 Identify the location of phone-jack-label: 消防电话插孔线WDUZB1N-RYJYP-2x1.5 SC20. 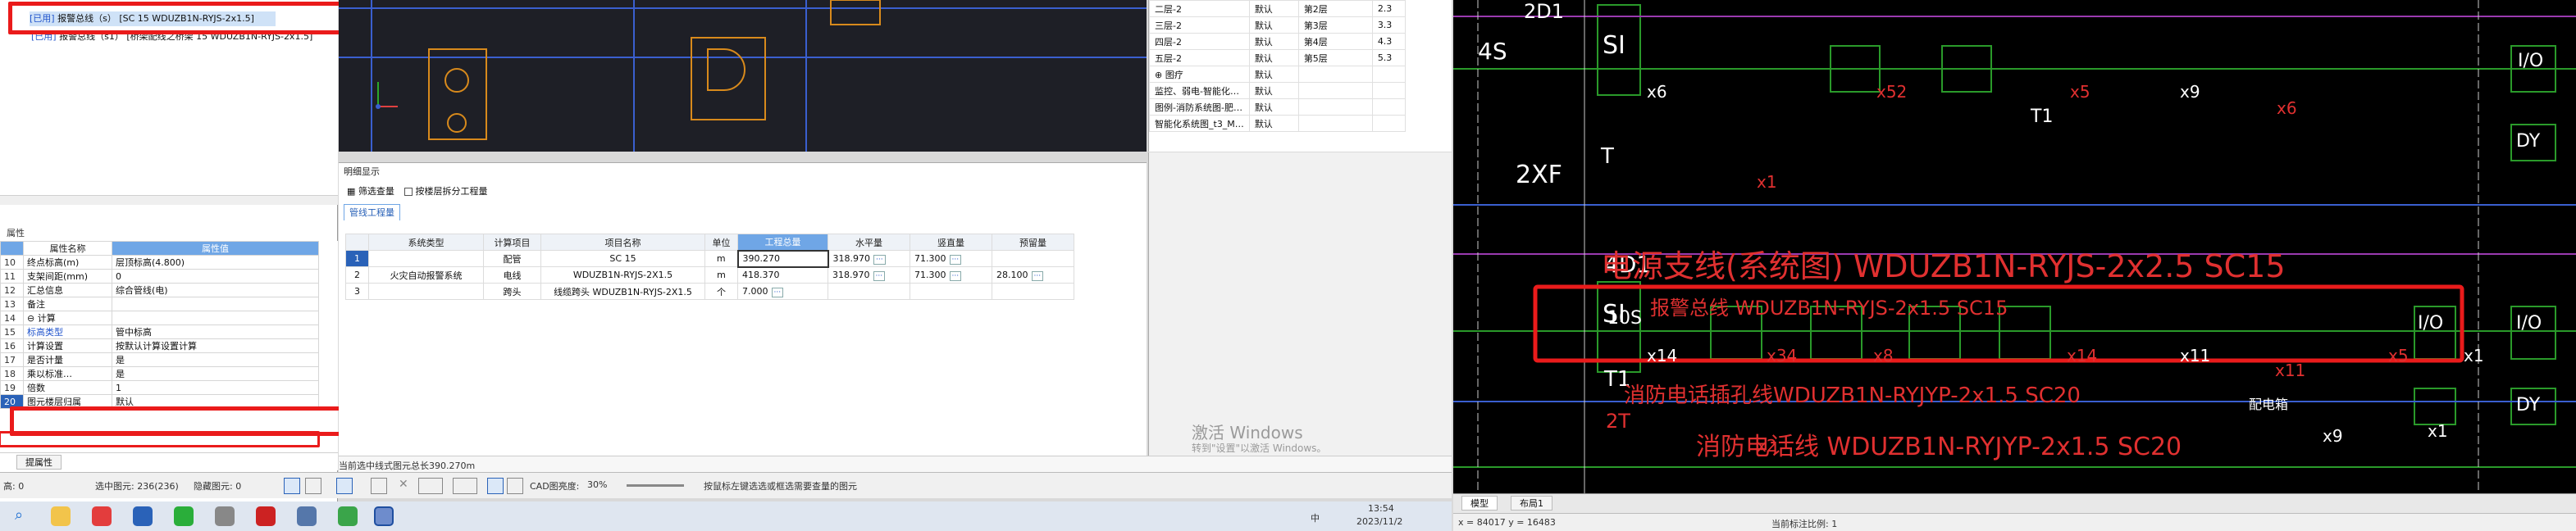
(1852, 396).